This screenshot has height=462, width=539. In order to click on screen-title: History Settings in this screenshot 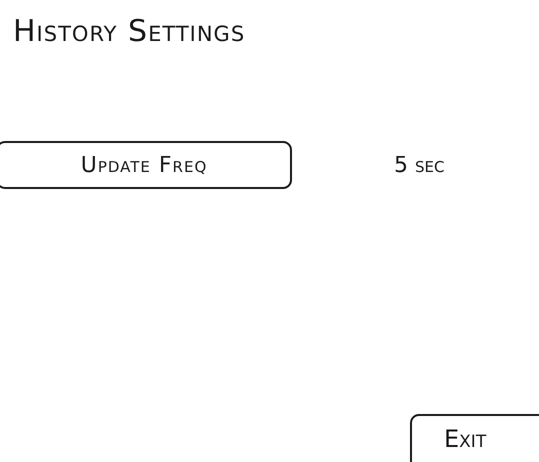, I will do `click(129, 32)`.